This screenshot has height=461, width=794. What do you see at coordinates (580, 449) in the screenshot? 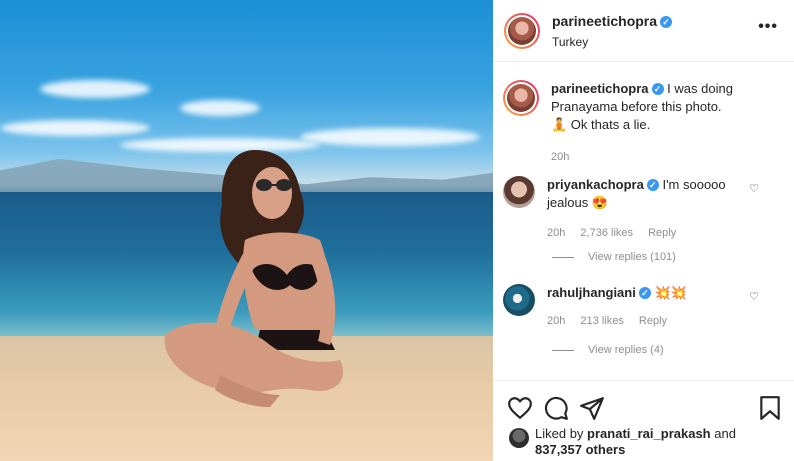
I see `liked-by-count: 837,357 others` at bounding box center [580, 449].